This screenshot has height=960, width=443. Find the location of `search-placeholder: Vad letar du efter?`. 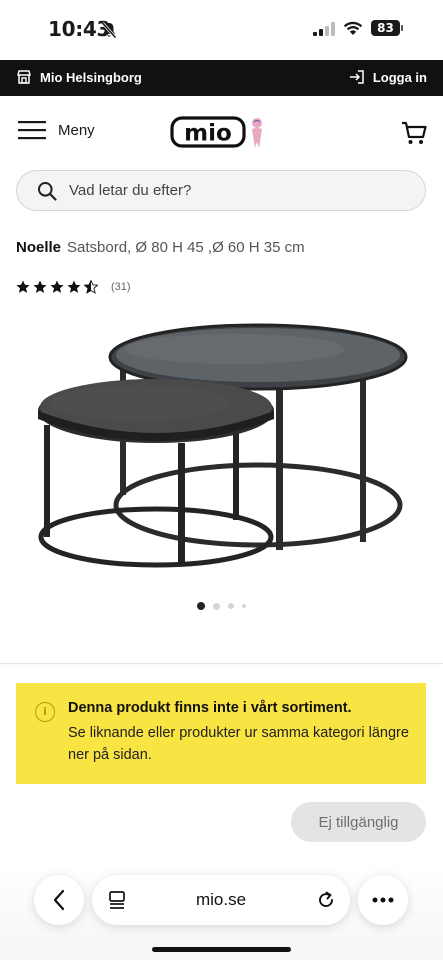

search-placeholder: Vad letar du efter? is located at coordinates (130, 190).